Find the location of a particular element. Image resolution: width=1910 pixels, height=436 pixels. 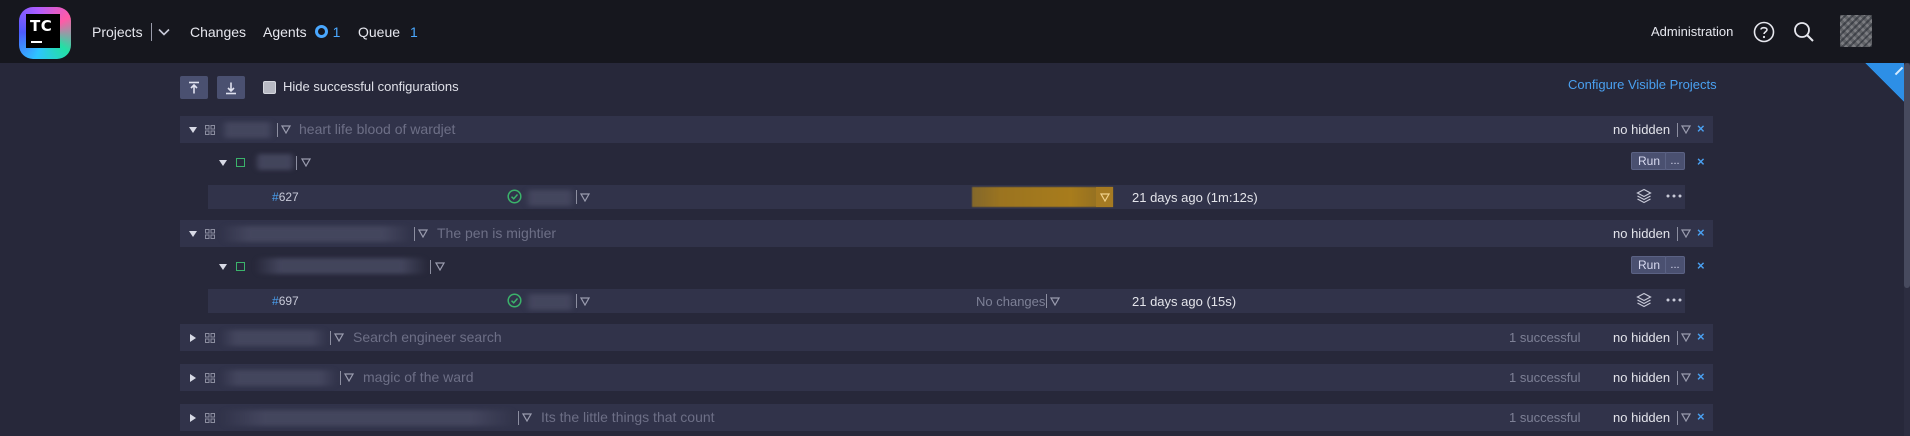

build-number: #627 is located at coordinates (285, 197).